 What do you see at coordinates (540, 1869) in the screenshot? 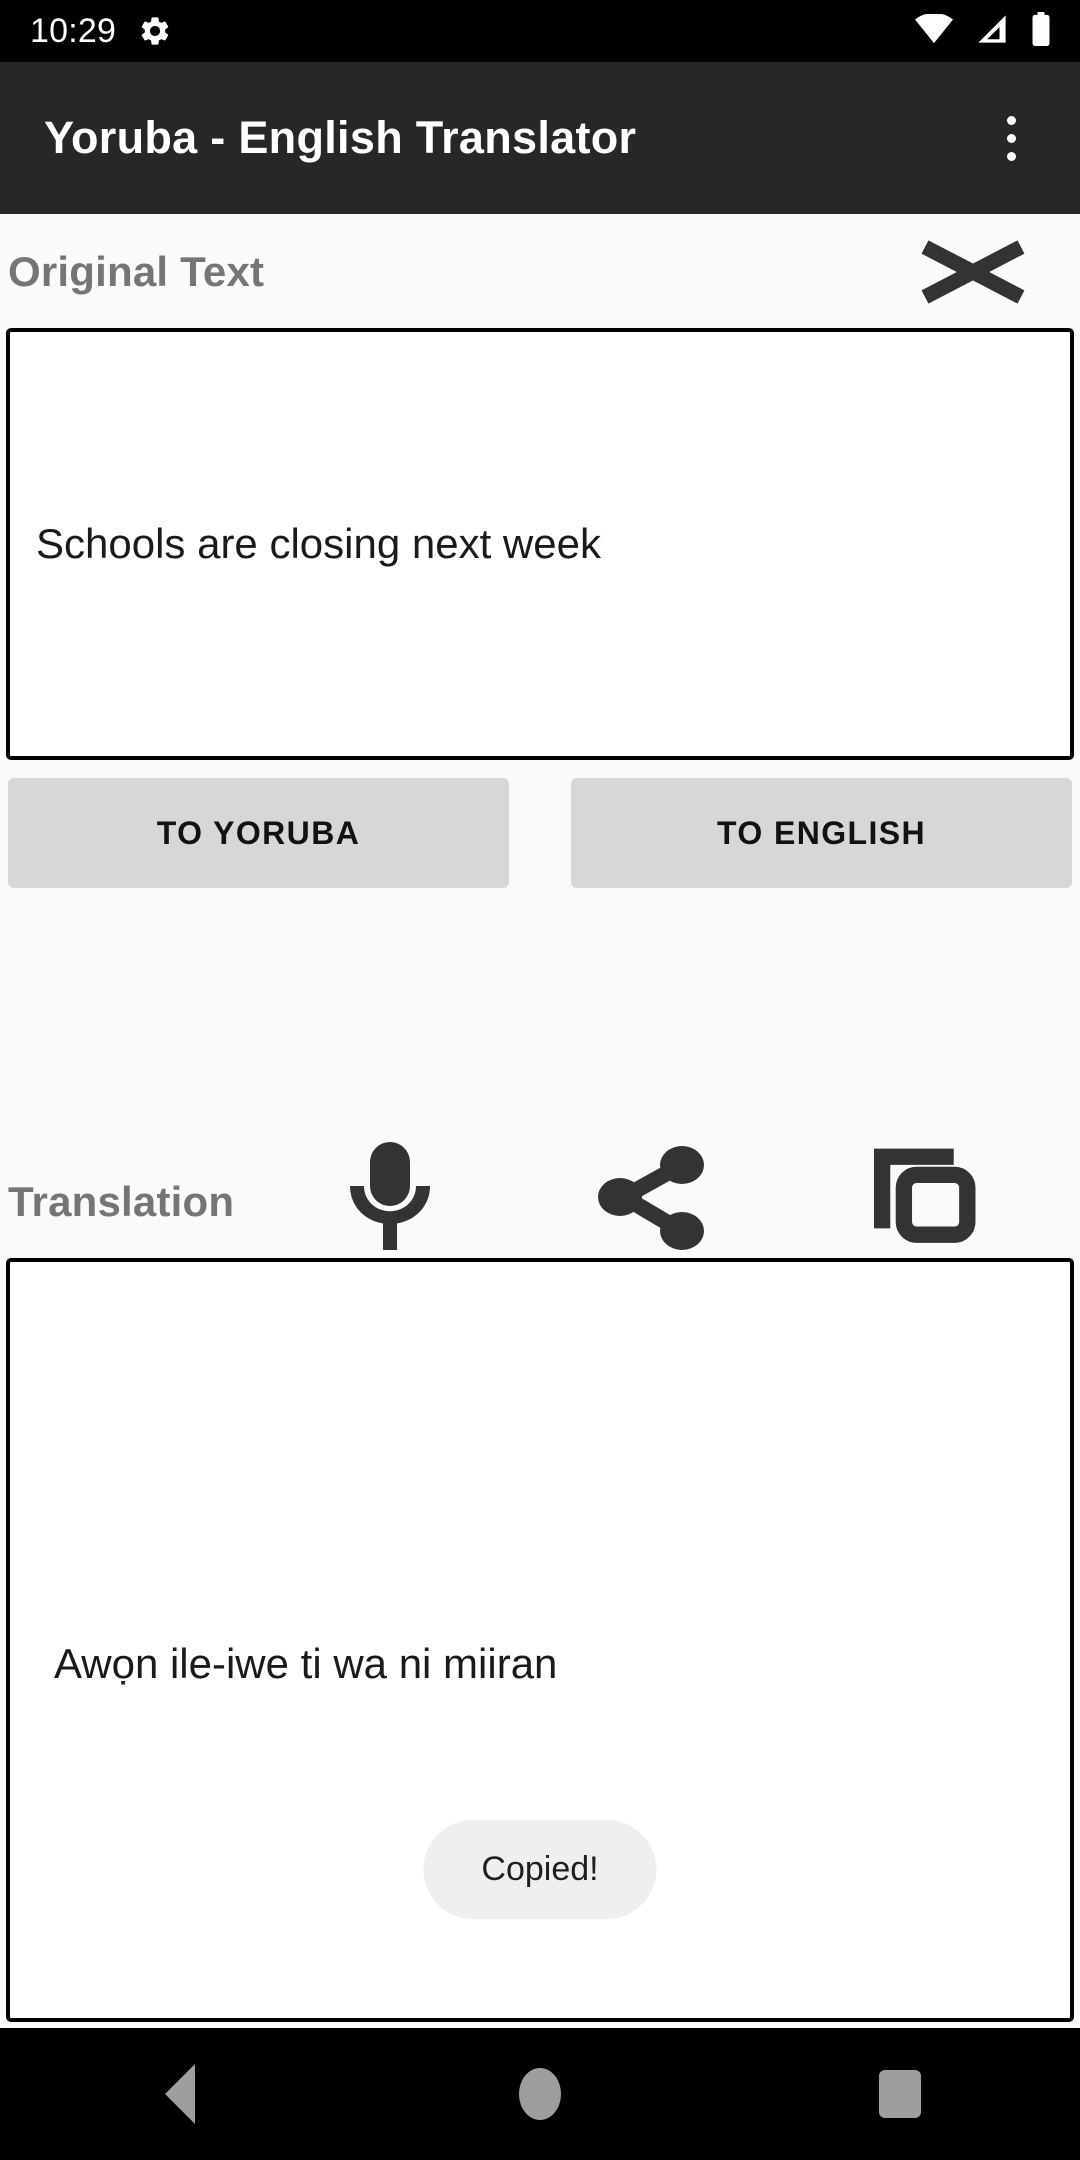
I see `copied-toast: Copied!` at bounding box center [540, 1869].